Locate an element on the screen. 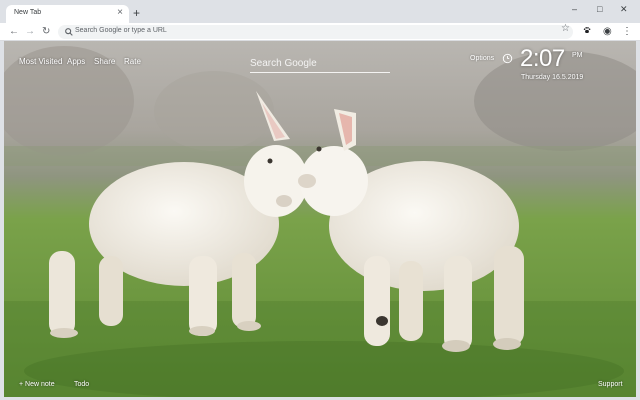  title-bar: New Tab × + – □ ✕ is located at coordinates (320, 11).